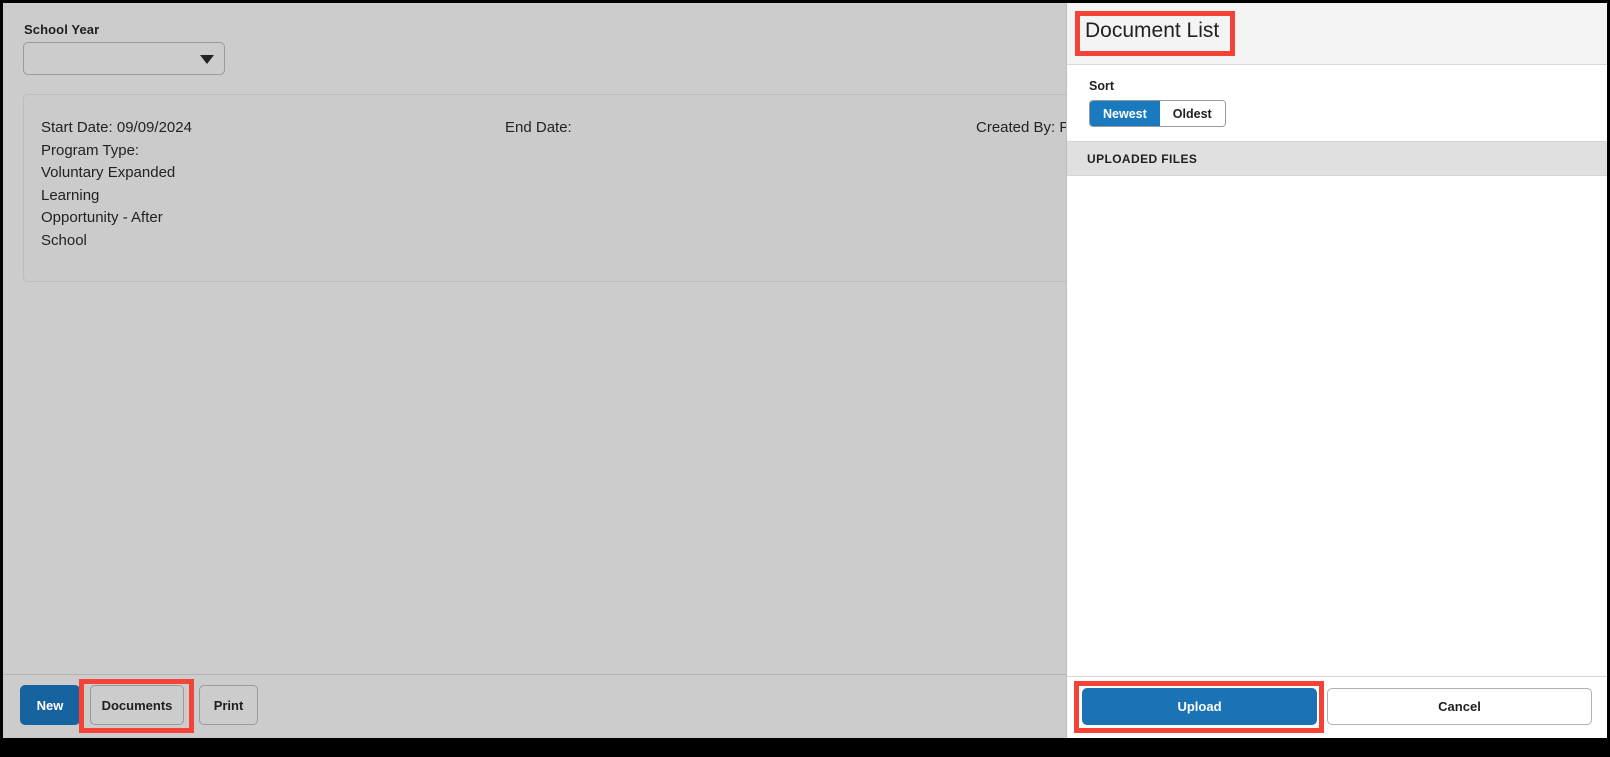 The image size is (1610, 757). I want to click on school-year-label: School Year, so click(62, 29).